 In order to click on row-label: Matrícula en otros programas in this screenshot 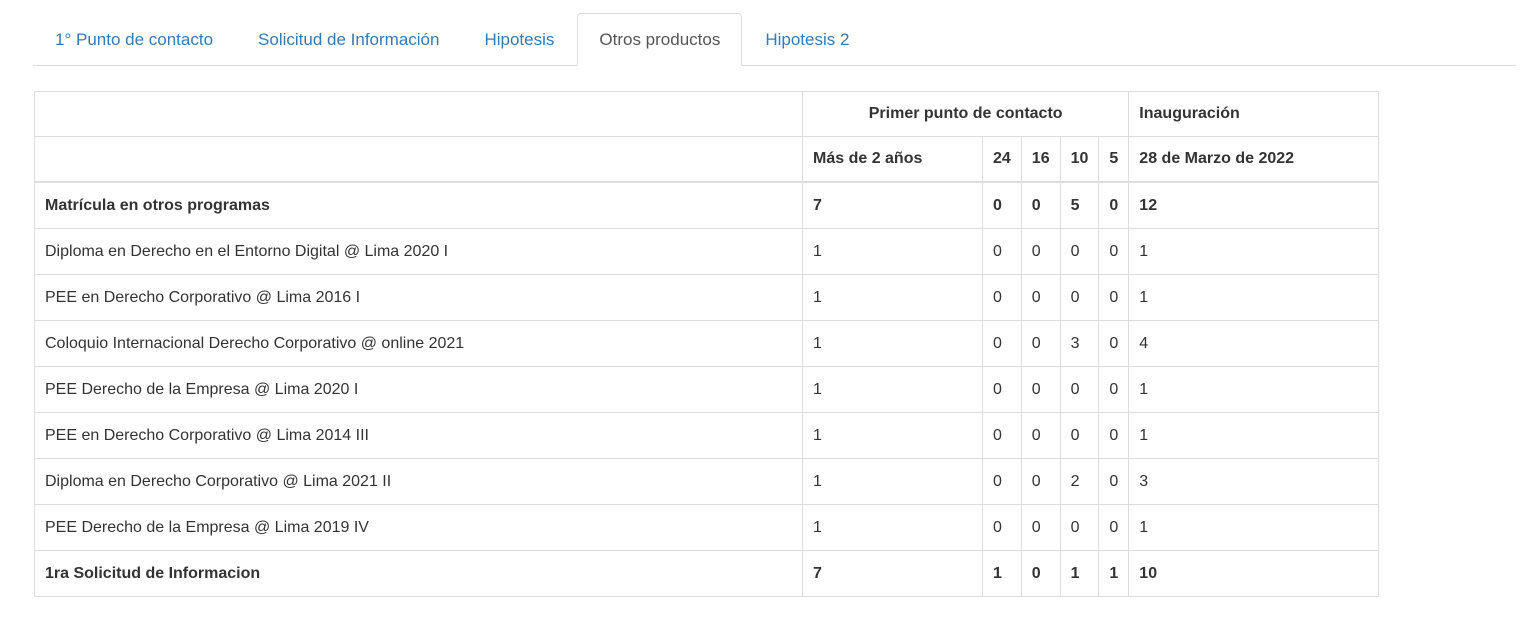, I will do `click(418, 205)`.